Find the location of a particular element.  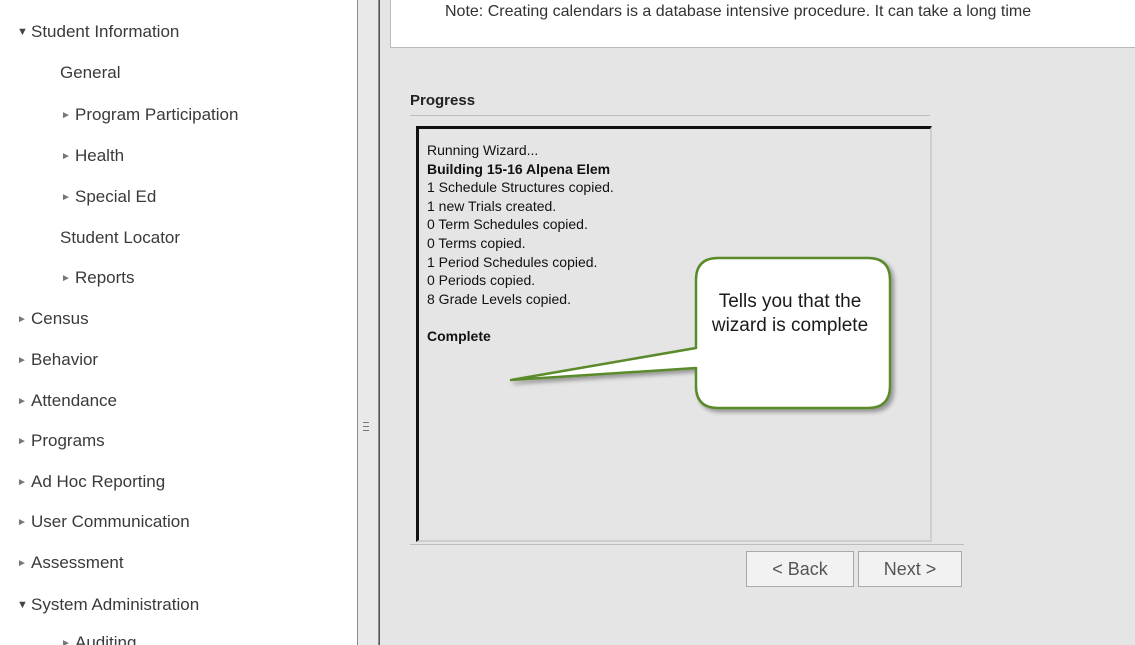

log-line: 0 Term Schedules copied. is located at coordinates (507, 224).